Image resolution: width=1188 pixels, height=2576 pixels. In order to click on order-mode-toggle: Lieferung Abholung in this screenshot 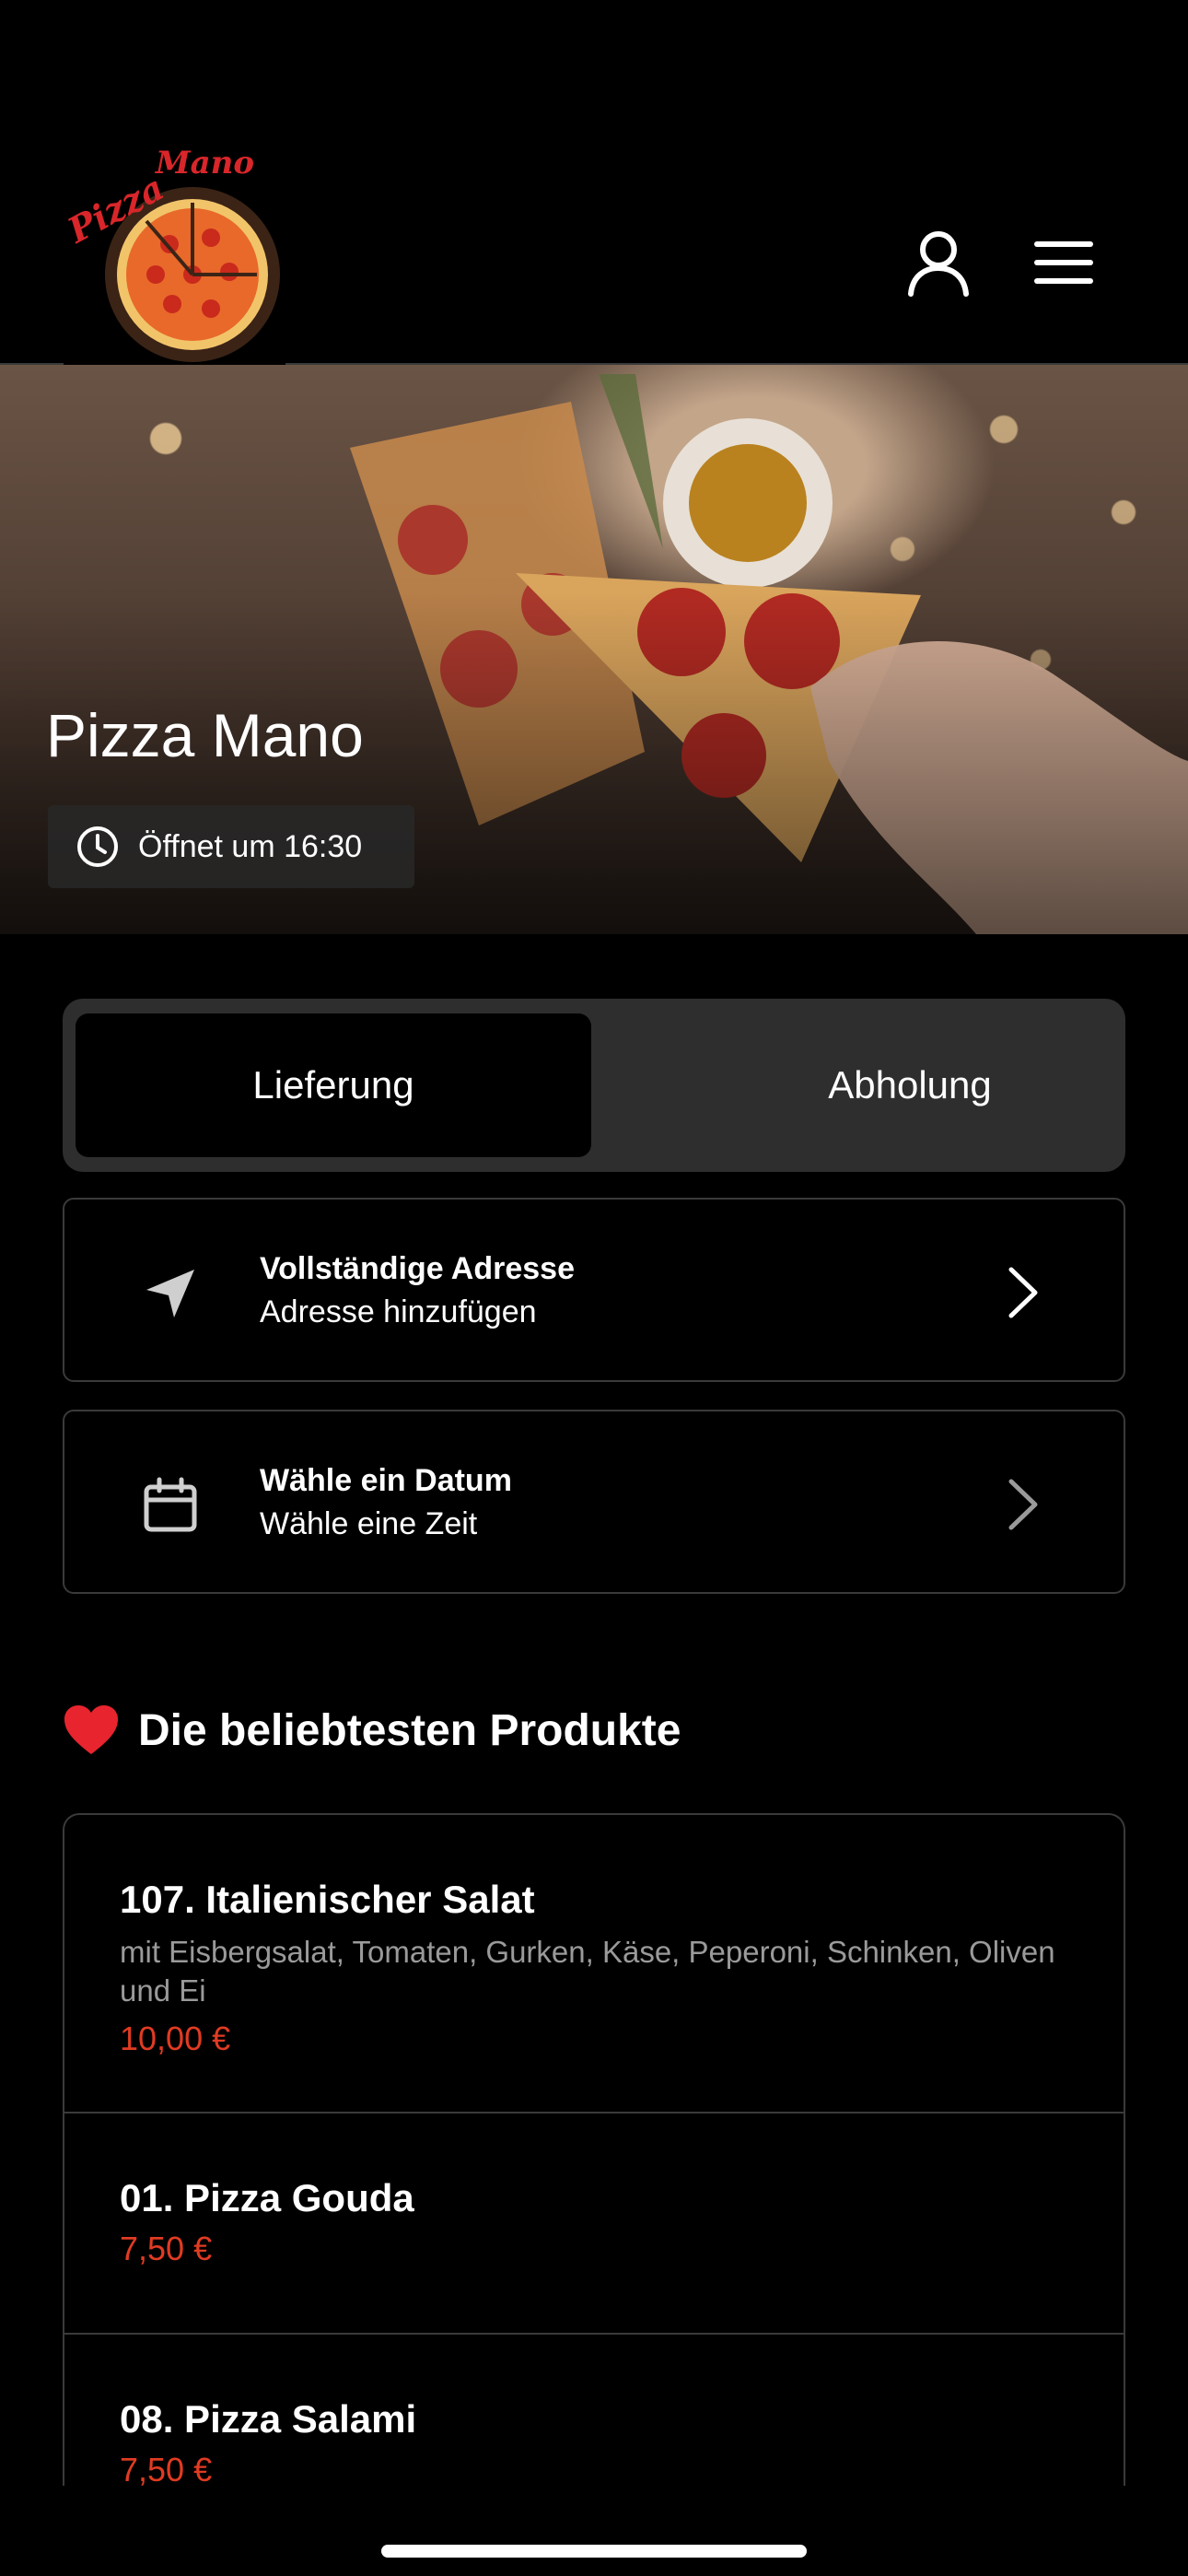, I will do `click(594, 1085)`.